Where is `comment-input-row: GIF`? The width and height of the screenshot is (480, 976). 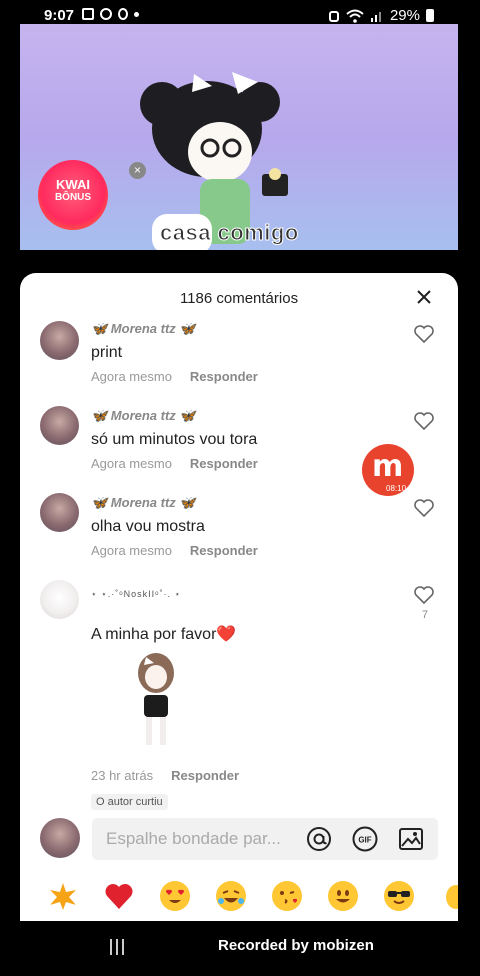 comment-input-row: GIF is located at coordinates (239, 839).